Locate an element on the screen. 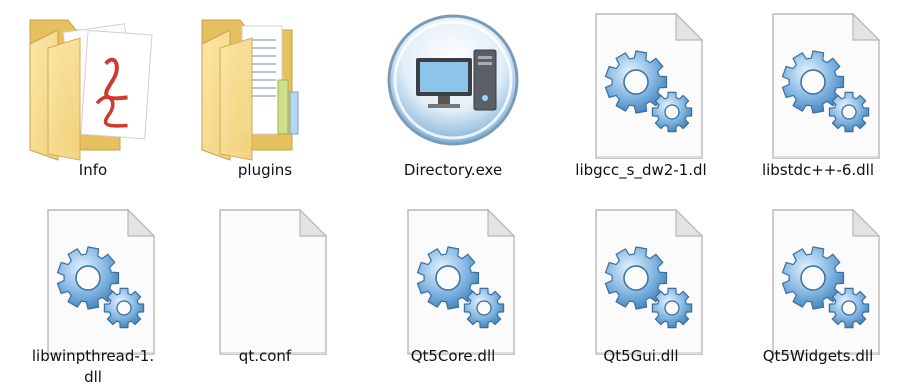 The width and height of the screenshot is (903, 389). file-item: Qt5Core.dll is located at coordinates (453, 291).